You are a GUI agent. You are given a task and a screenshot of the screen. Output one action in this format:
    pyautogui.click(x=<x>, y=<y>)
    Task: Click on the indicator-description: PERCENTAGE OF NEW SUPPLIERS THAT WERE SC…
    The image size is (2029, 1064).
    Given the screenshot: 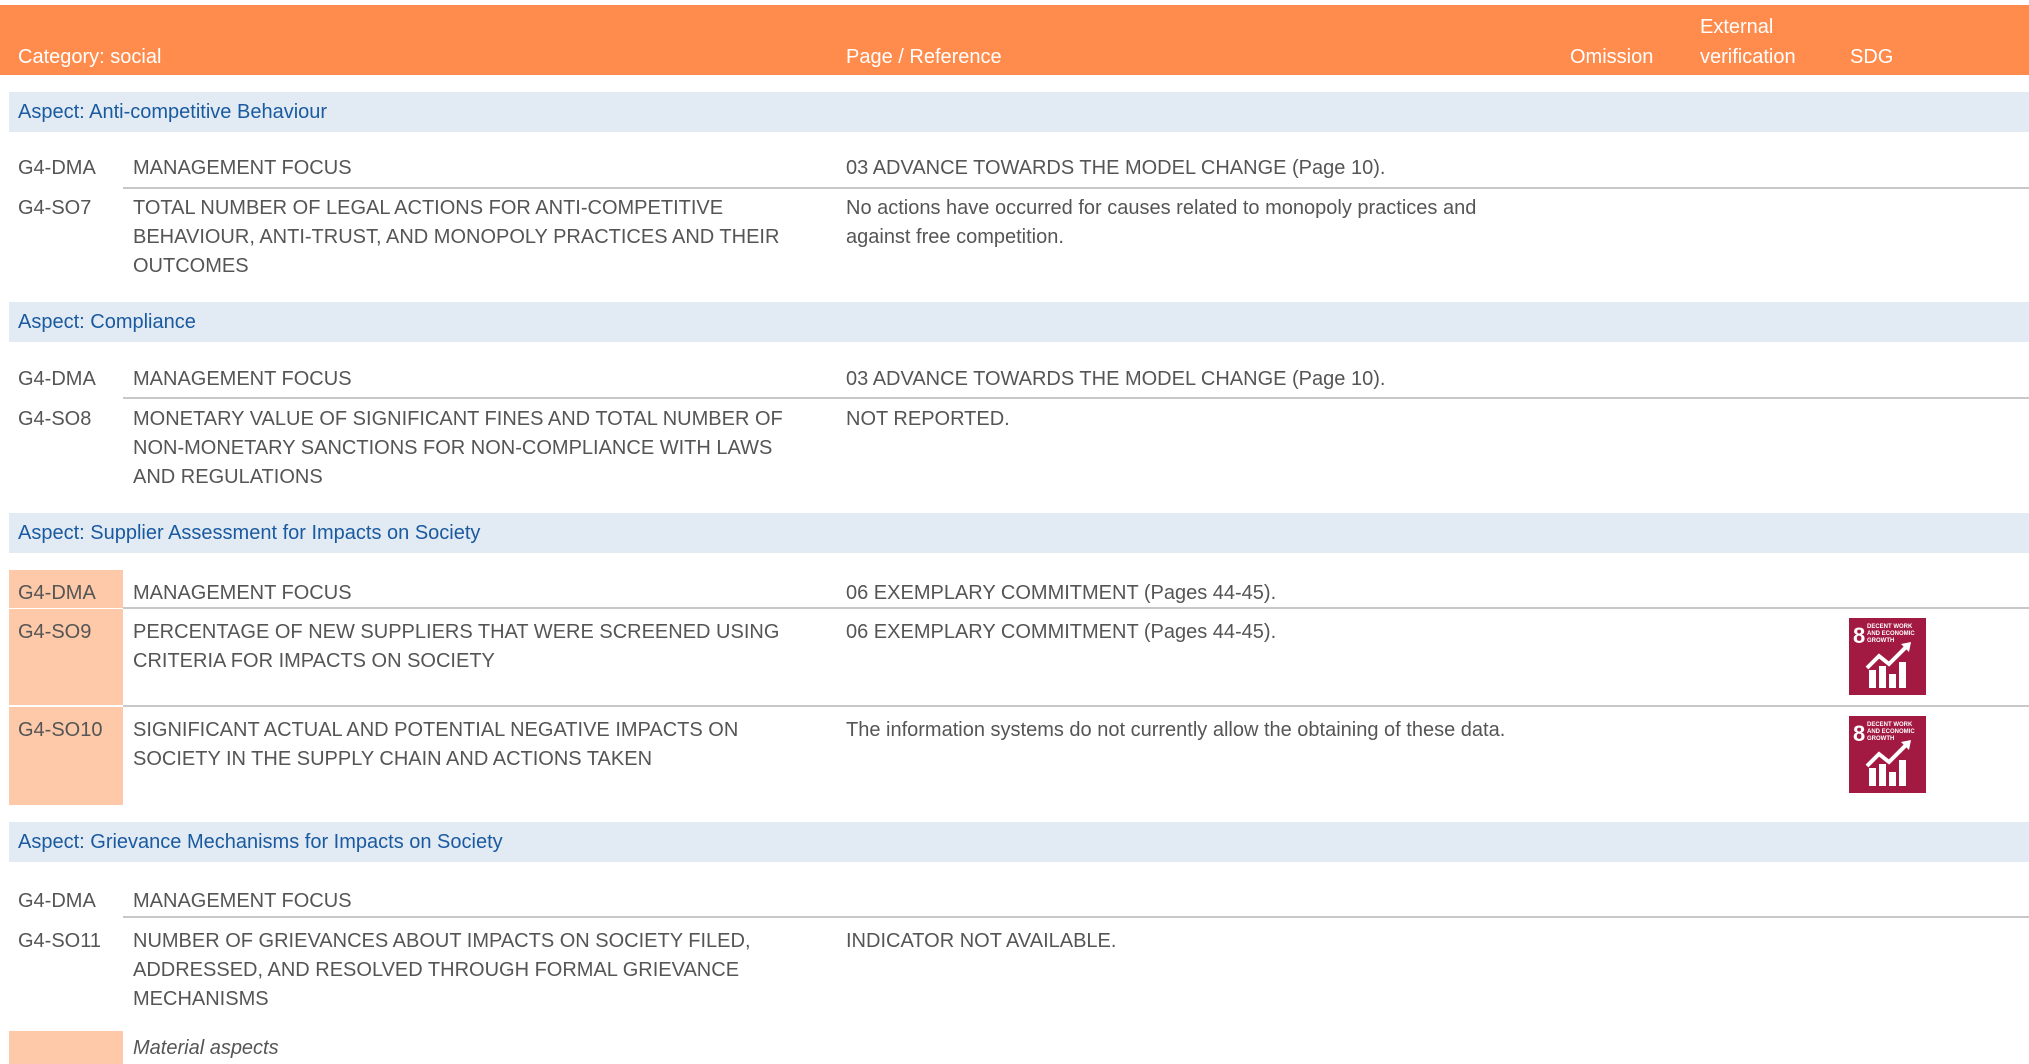 What is the action you would take?
    pyautogui.click(x=456, y=646)
    